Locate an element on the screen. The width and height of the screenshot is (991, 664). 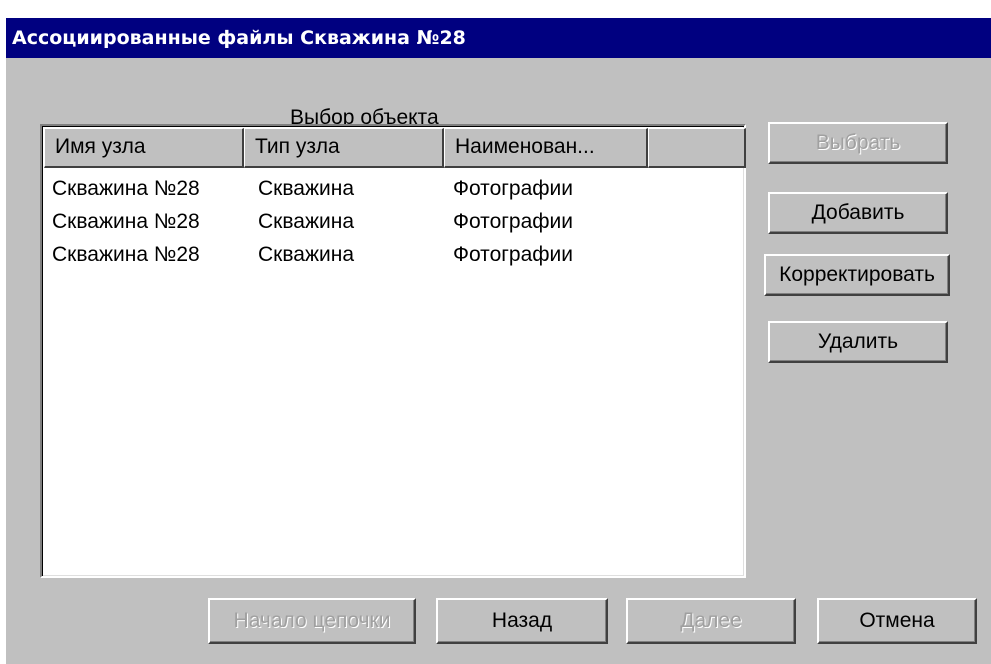
column-header-node-type: Тип узла is located at coordinates (344, 148).